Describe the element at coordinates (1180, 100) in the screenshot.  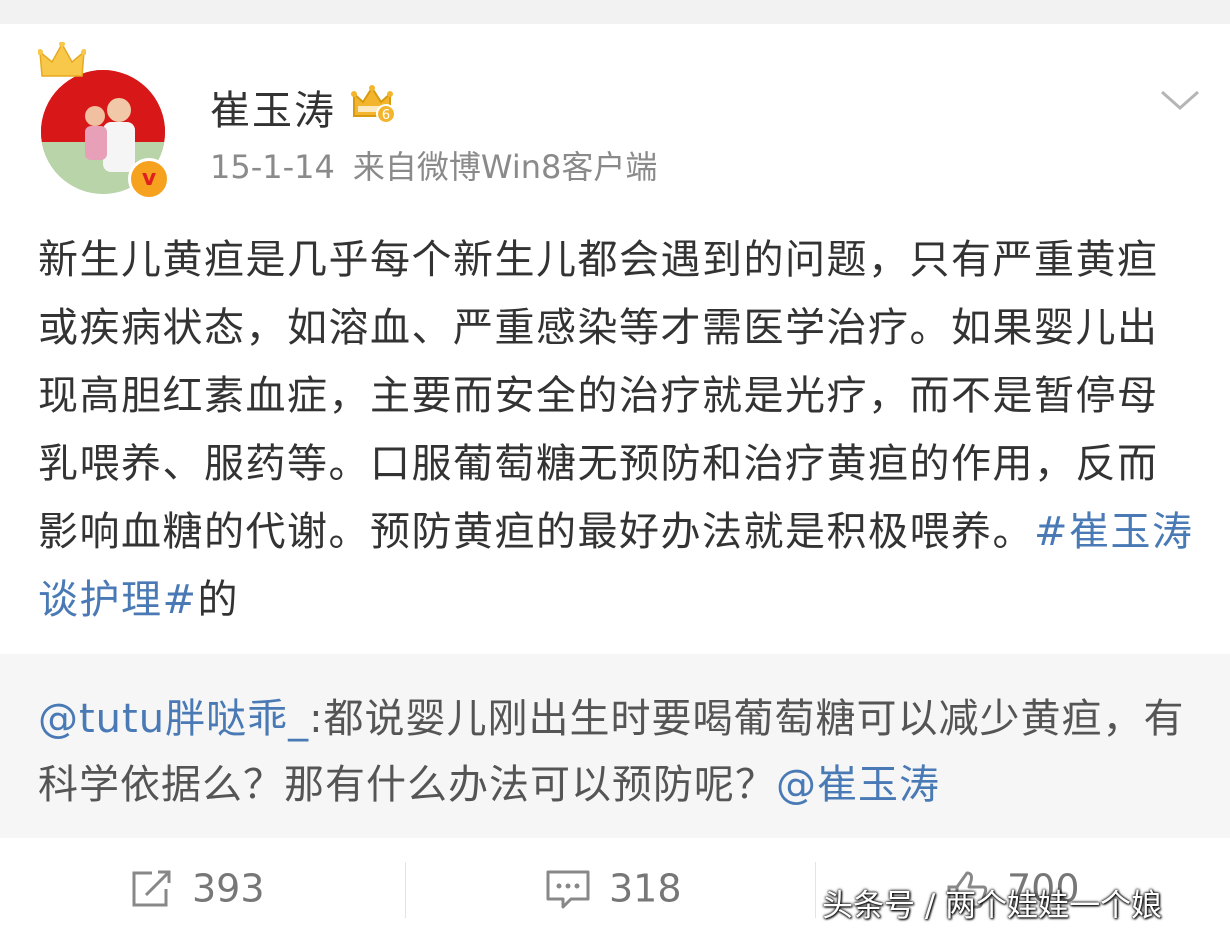
I see `chevron-down-icon` at that location.